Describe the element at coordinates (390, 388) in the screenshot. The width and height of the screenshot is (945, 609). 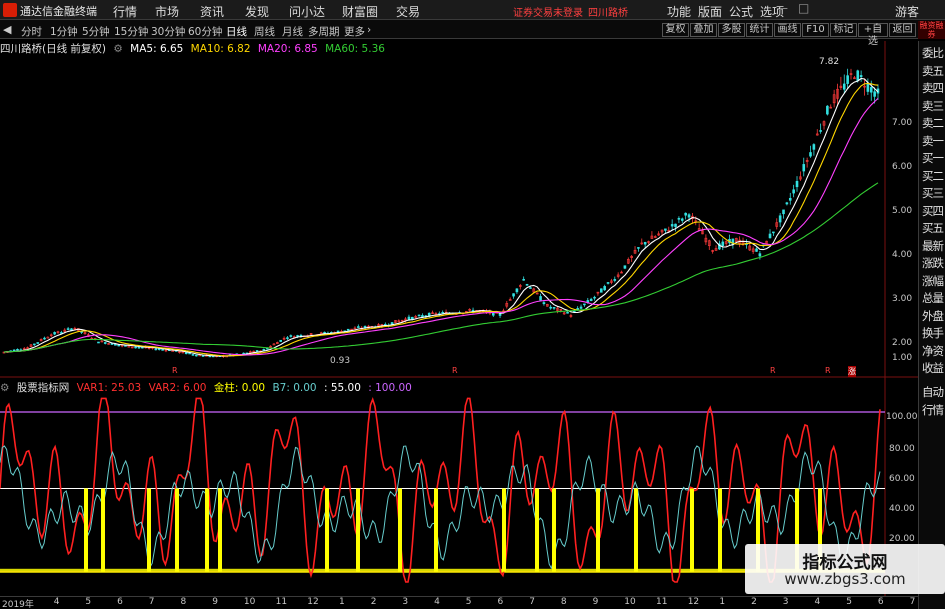
I see `line100-label: : 100.00` at that location.